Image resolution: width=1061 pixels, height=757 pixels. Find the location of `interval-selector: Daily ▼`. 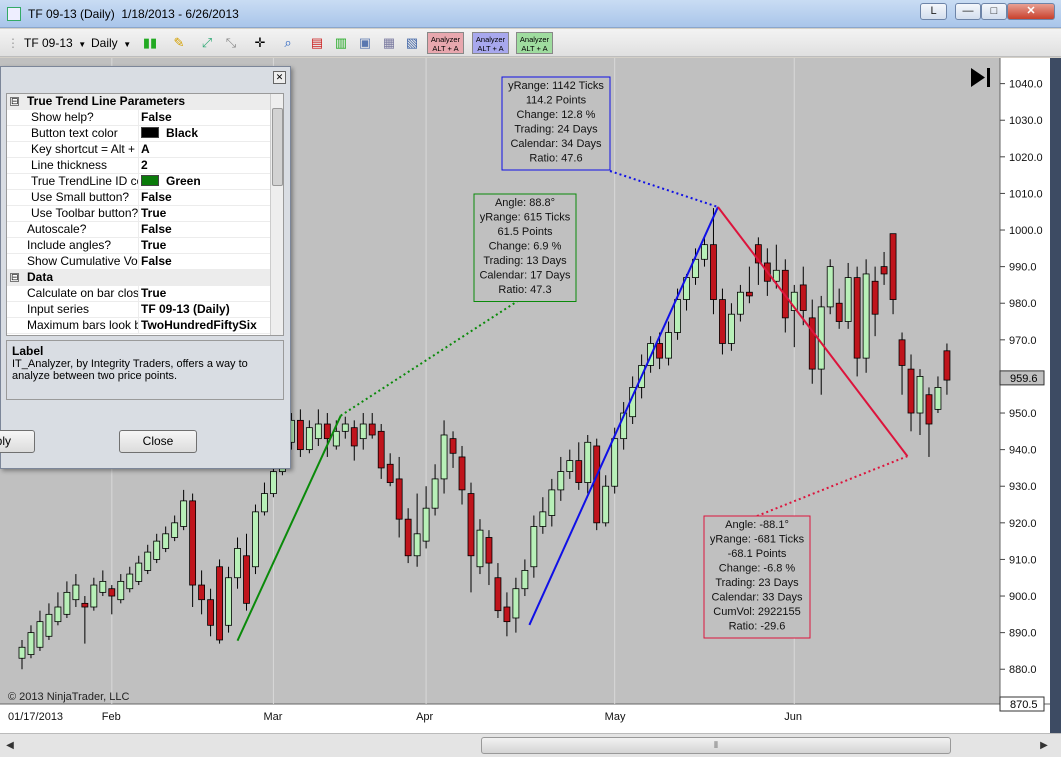

interval-selector: Daily ▼ is located at coordinates (111, 43).